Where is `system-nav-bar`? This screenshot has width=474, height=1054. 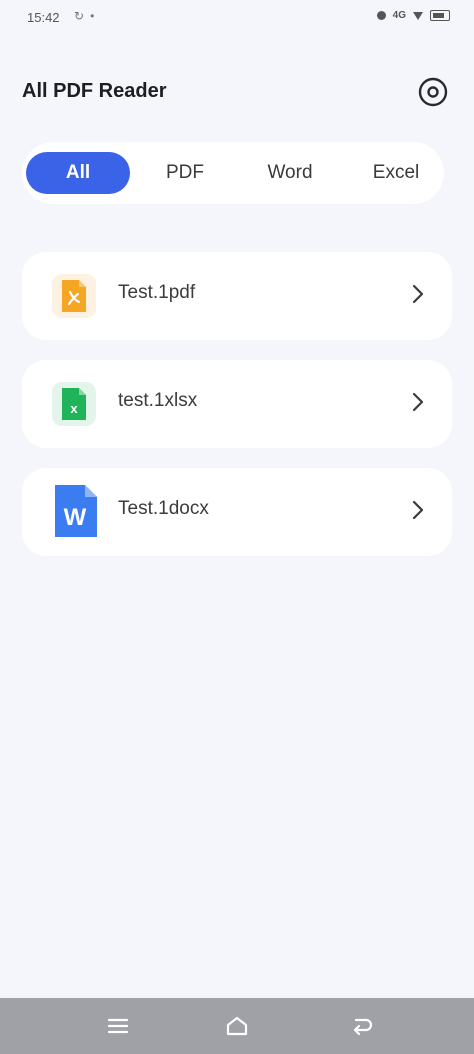
system-nav-bar is located at coordinates (237, 1026).